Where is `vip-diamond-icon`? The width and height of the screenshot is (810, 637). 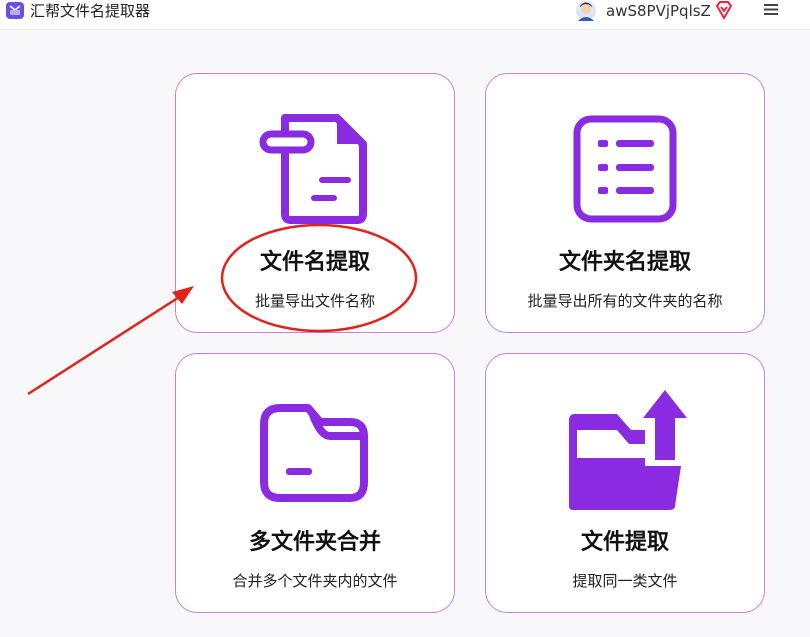 vip-diamond-icon is located at coordinates (724, 10).